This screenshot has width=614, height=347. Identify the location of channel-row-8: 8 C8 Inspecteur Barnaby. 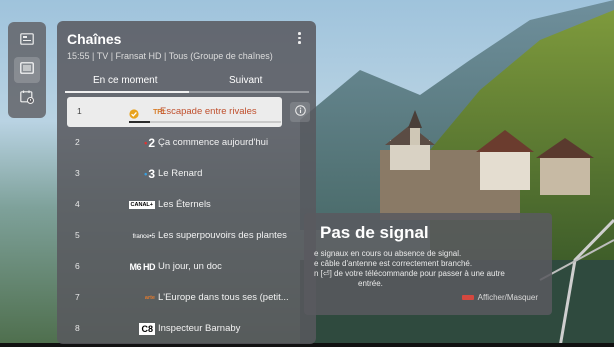
(188, 329).